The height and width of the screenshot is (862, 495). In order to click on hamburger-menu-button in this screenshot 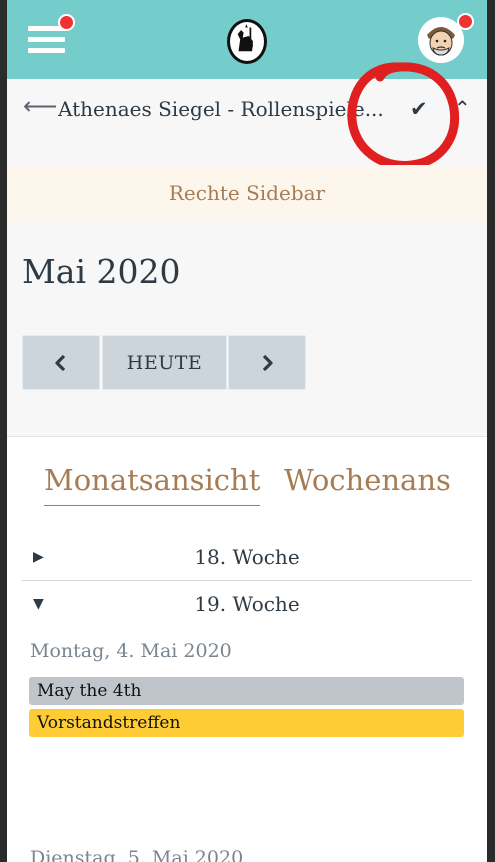, I will do `click(47, 42)`.